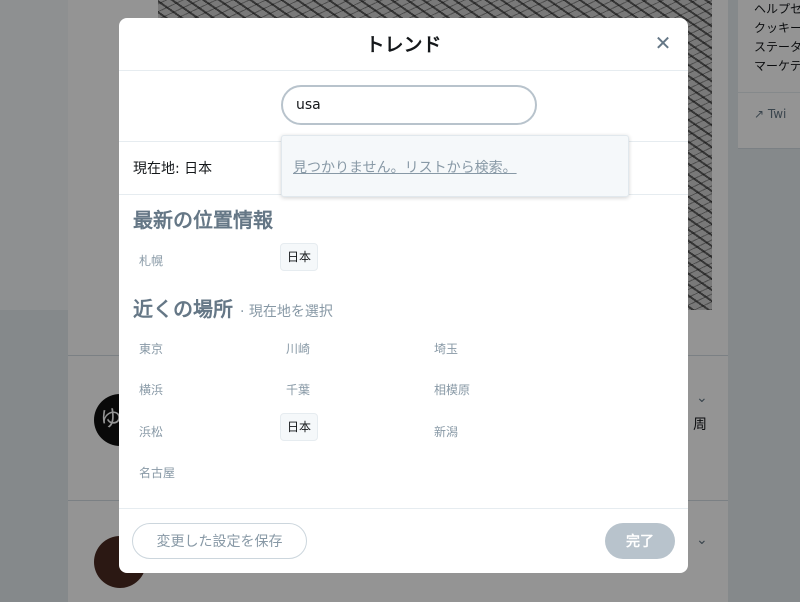 This screenshot has width=800, height=602. What do you see at coordinates (663, 43) in the screenshot?
I see `close-icon: ✕` at bounding box center [663, 43].